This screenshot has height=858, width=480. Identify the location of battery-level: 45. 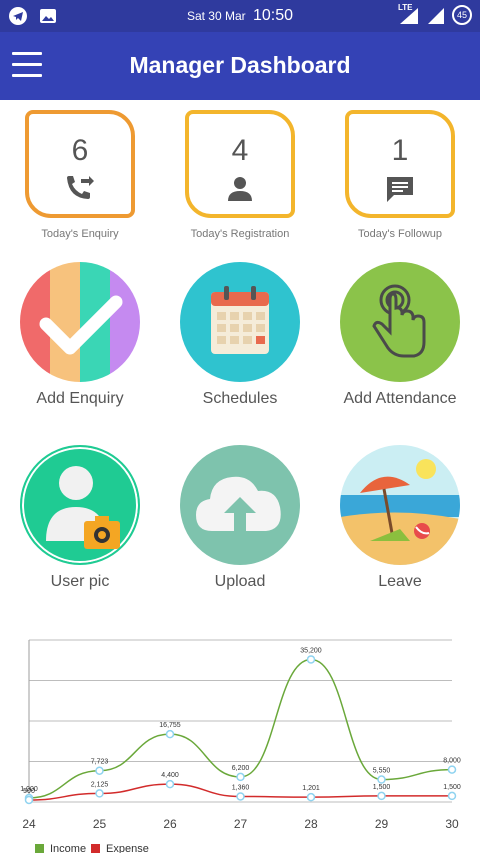
(461, 15).